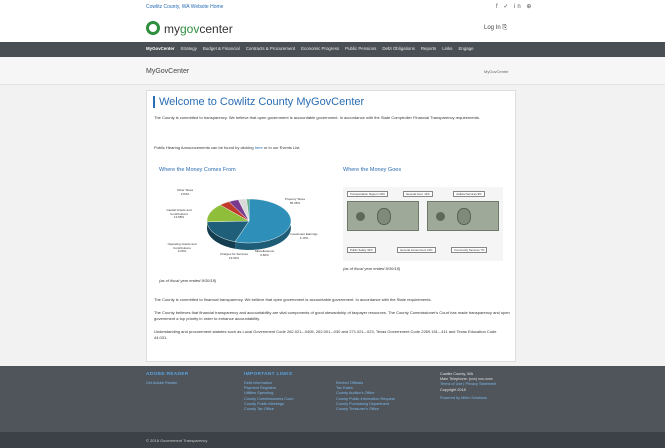  What do you see at coordinates (332, 440) in the screenshot?
I see `bottom-bar: © 2018 Government Transparency` at bounding box center [332, 440].